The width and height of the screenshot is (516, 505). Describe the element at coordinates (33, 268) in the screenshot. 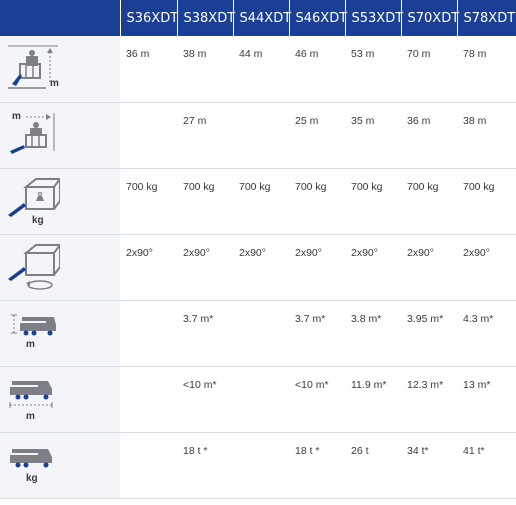

I see `platform-rotation-icon` at that location.